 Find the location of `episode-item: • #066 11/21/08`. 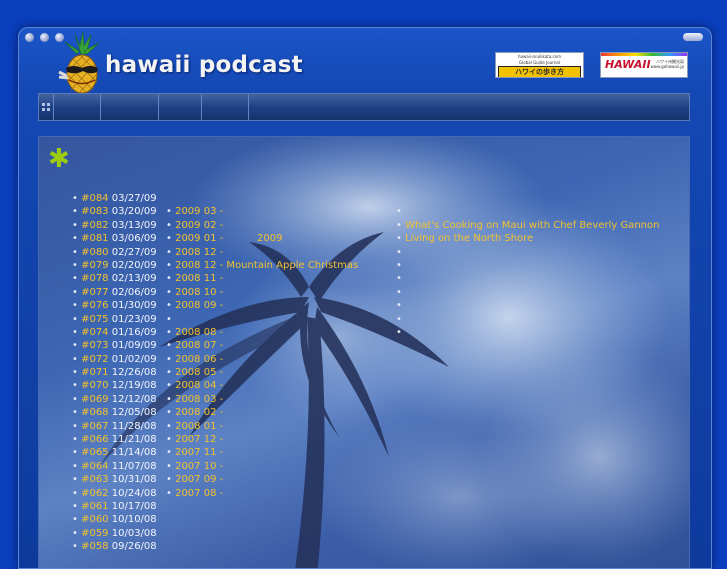

episode-item: • #066 11/21/08 is located at coordinates (114, 439).